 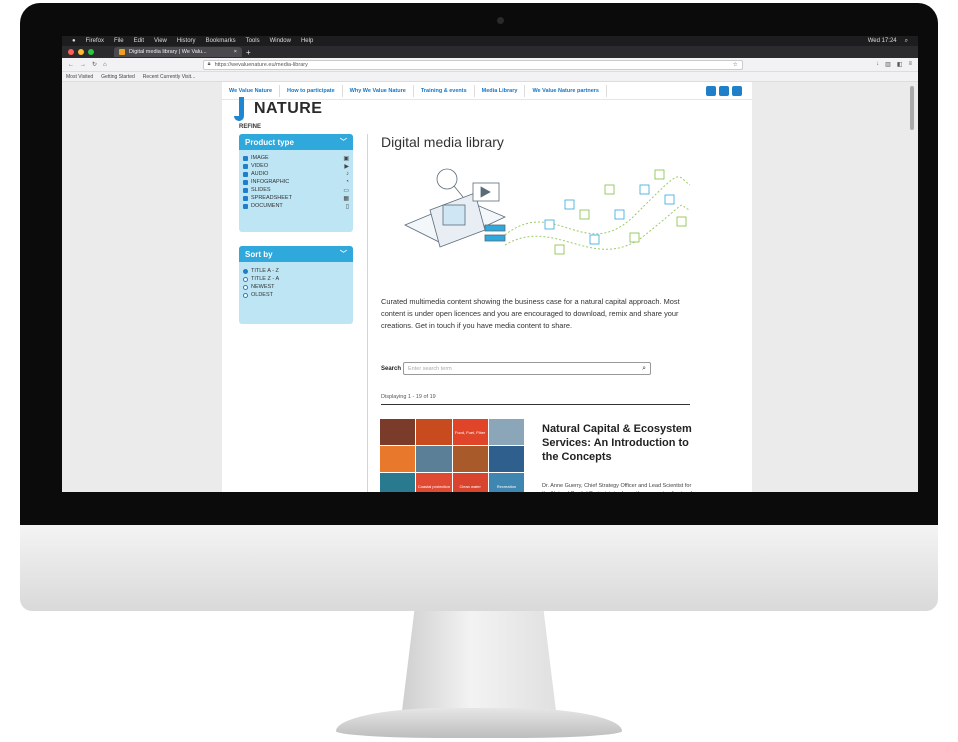 What do you see at coordinates (500, 90) in the screenshot?
I see `nav-media-library: Media Library` at bounding box center [500, 90].